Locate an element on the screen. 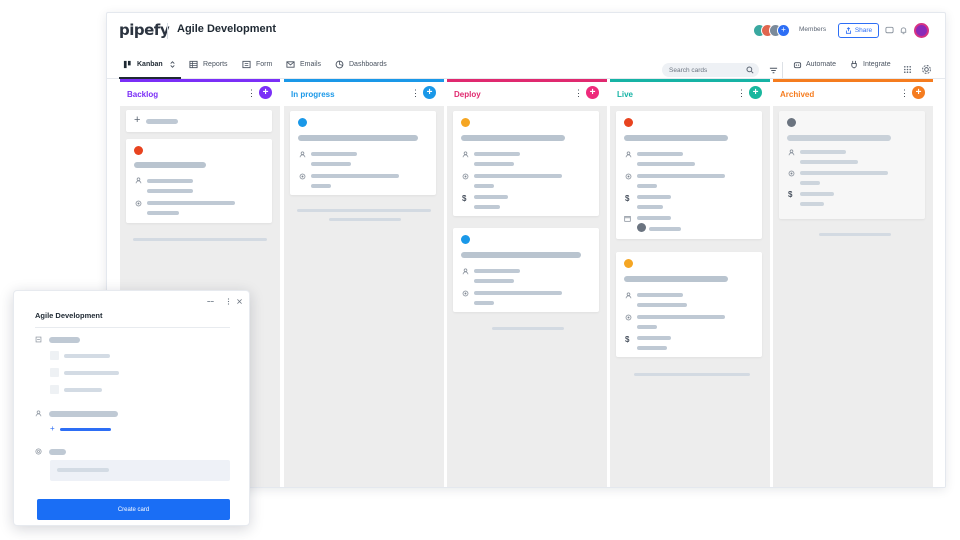 This screenshot has height=540, width=960. phase-title: Backlog is located at coordinates (142, 94).